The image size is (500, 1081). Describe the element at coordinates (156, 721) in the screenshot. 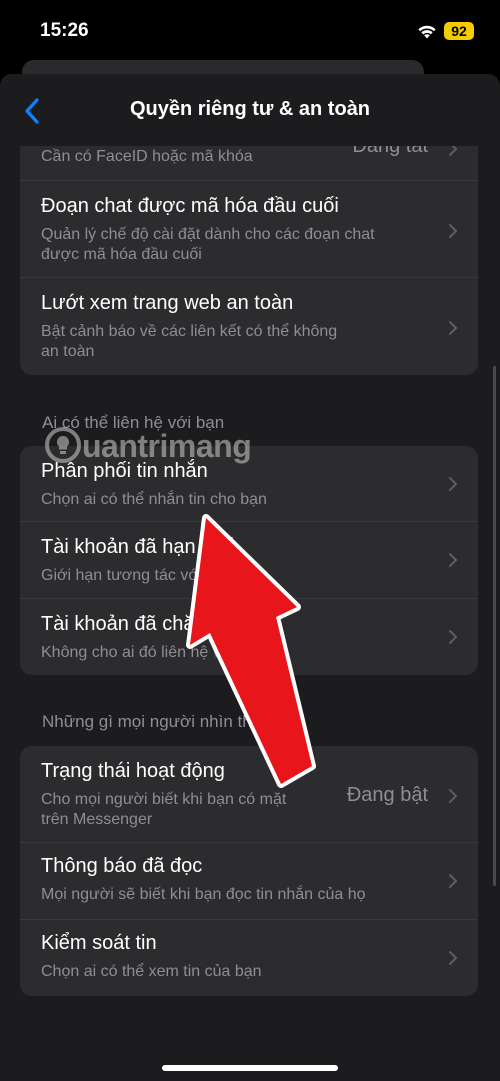

I see `section-label-visibility: Những gì mọi người nhìn thấy` at that location.